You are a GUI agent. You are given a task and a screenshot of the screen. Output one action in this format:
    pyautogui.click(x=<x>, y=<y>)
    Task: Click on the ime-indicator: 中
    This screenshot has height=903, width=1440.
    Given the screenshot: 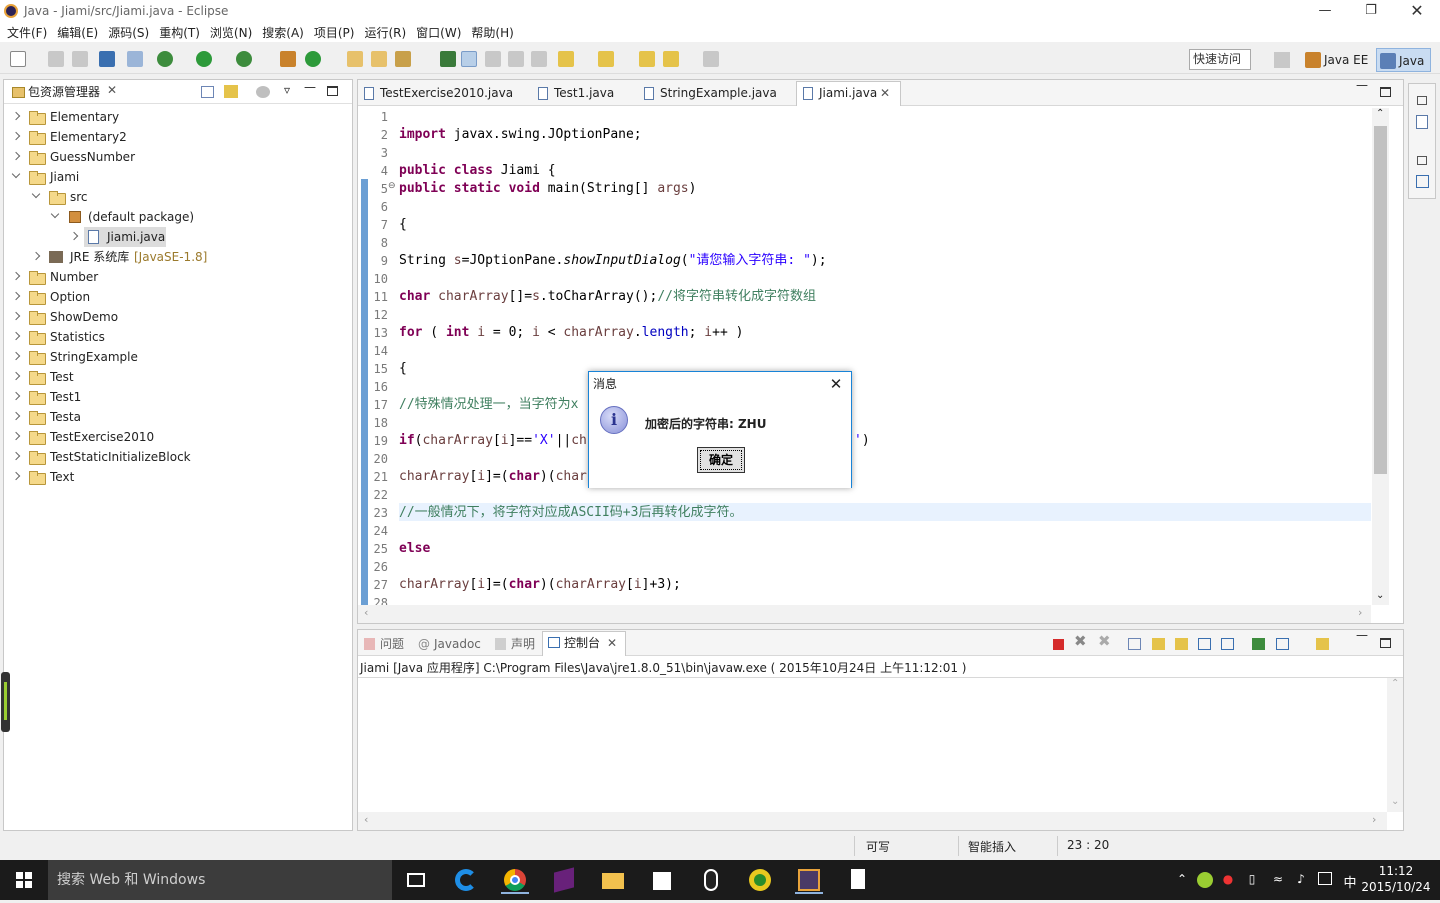 What is the action you would take?
    pyautogui.click(x=1350, y=881)
    